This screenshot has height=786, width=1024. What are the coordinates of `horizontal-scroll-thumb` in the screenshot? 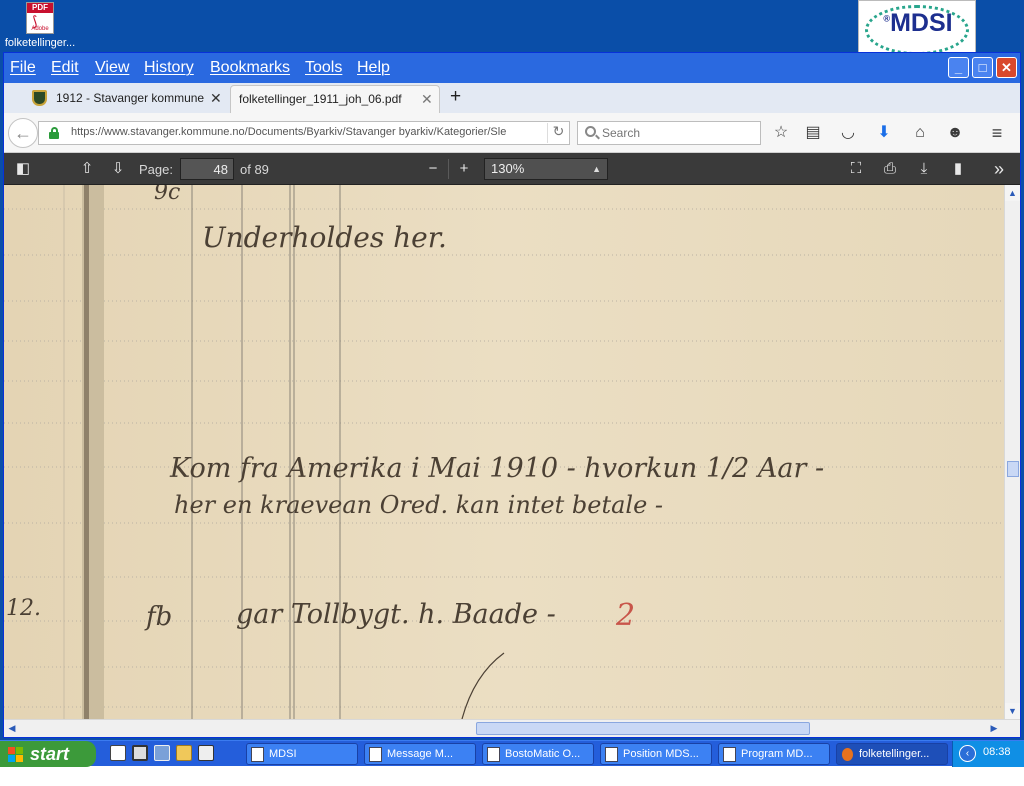 It's located at (643, 728).